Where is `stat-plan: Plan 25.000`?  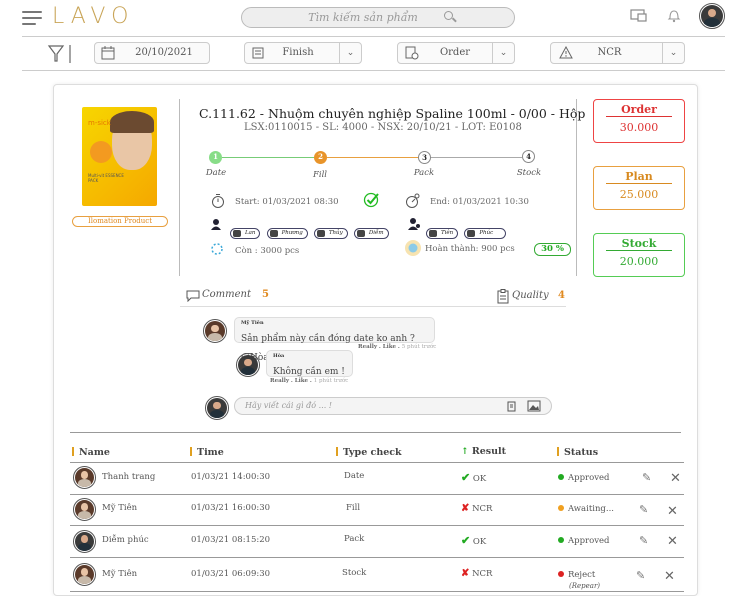 stat-plan: Plan 25.000 is located at coordinates (639, 188).